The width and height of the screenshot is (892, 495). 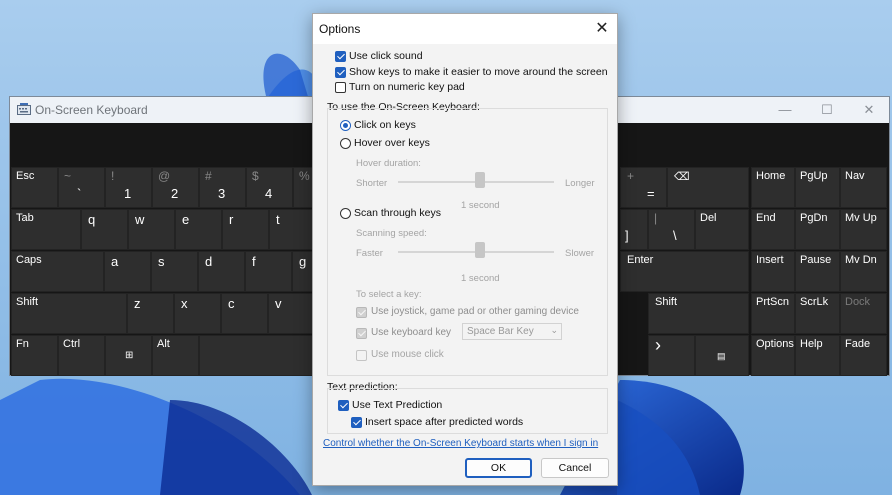 I want to click on key-c: c, so click(x=244, y=313).